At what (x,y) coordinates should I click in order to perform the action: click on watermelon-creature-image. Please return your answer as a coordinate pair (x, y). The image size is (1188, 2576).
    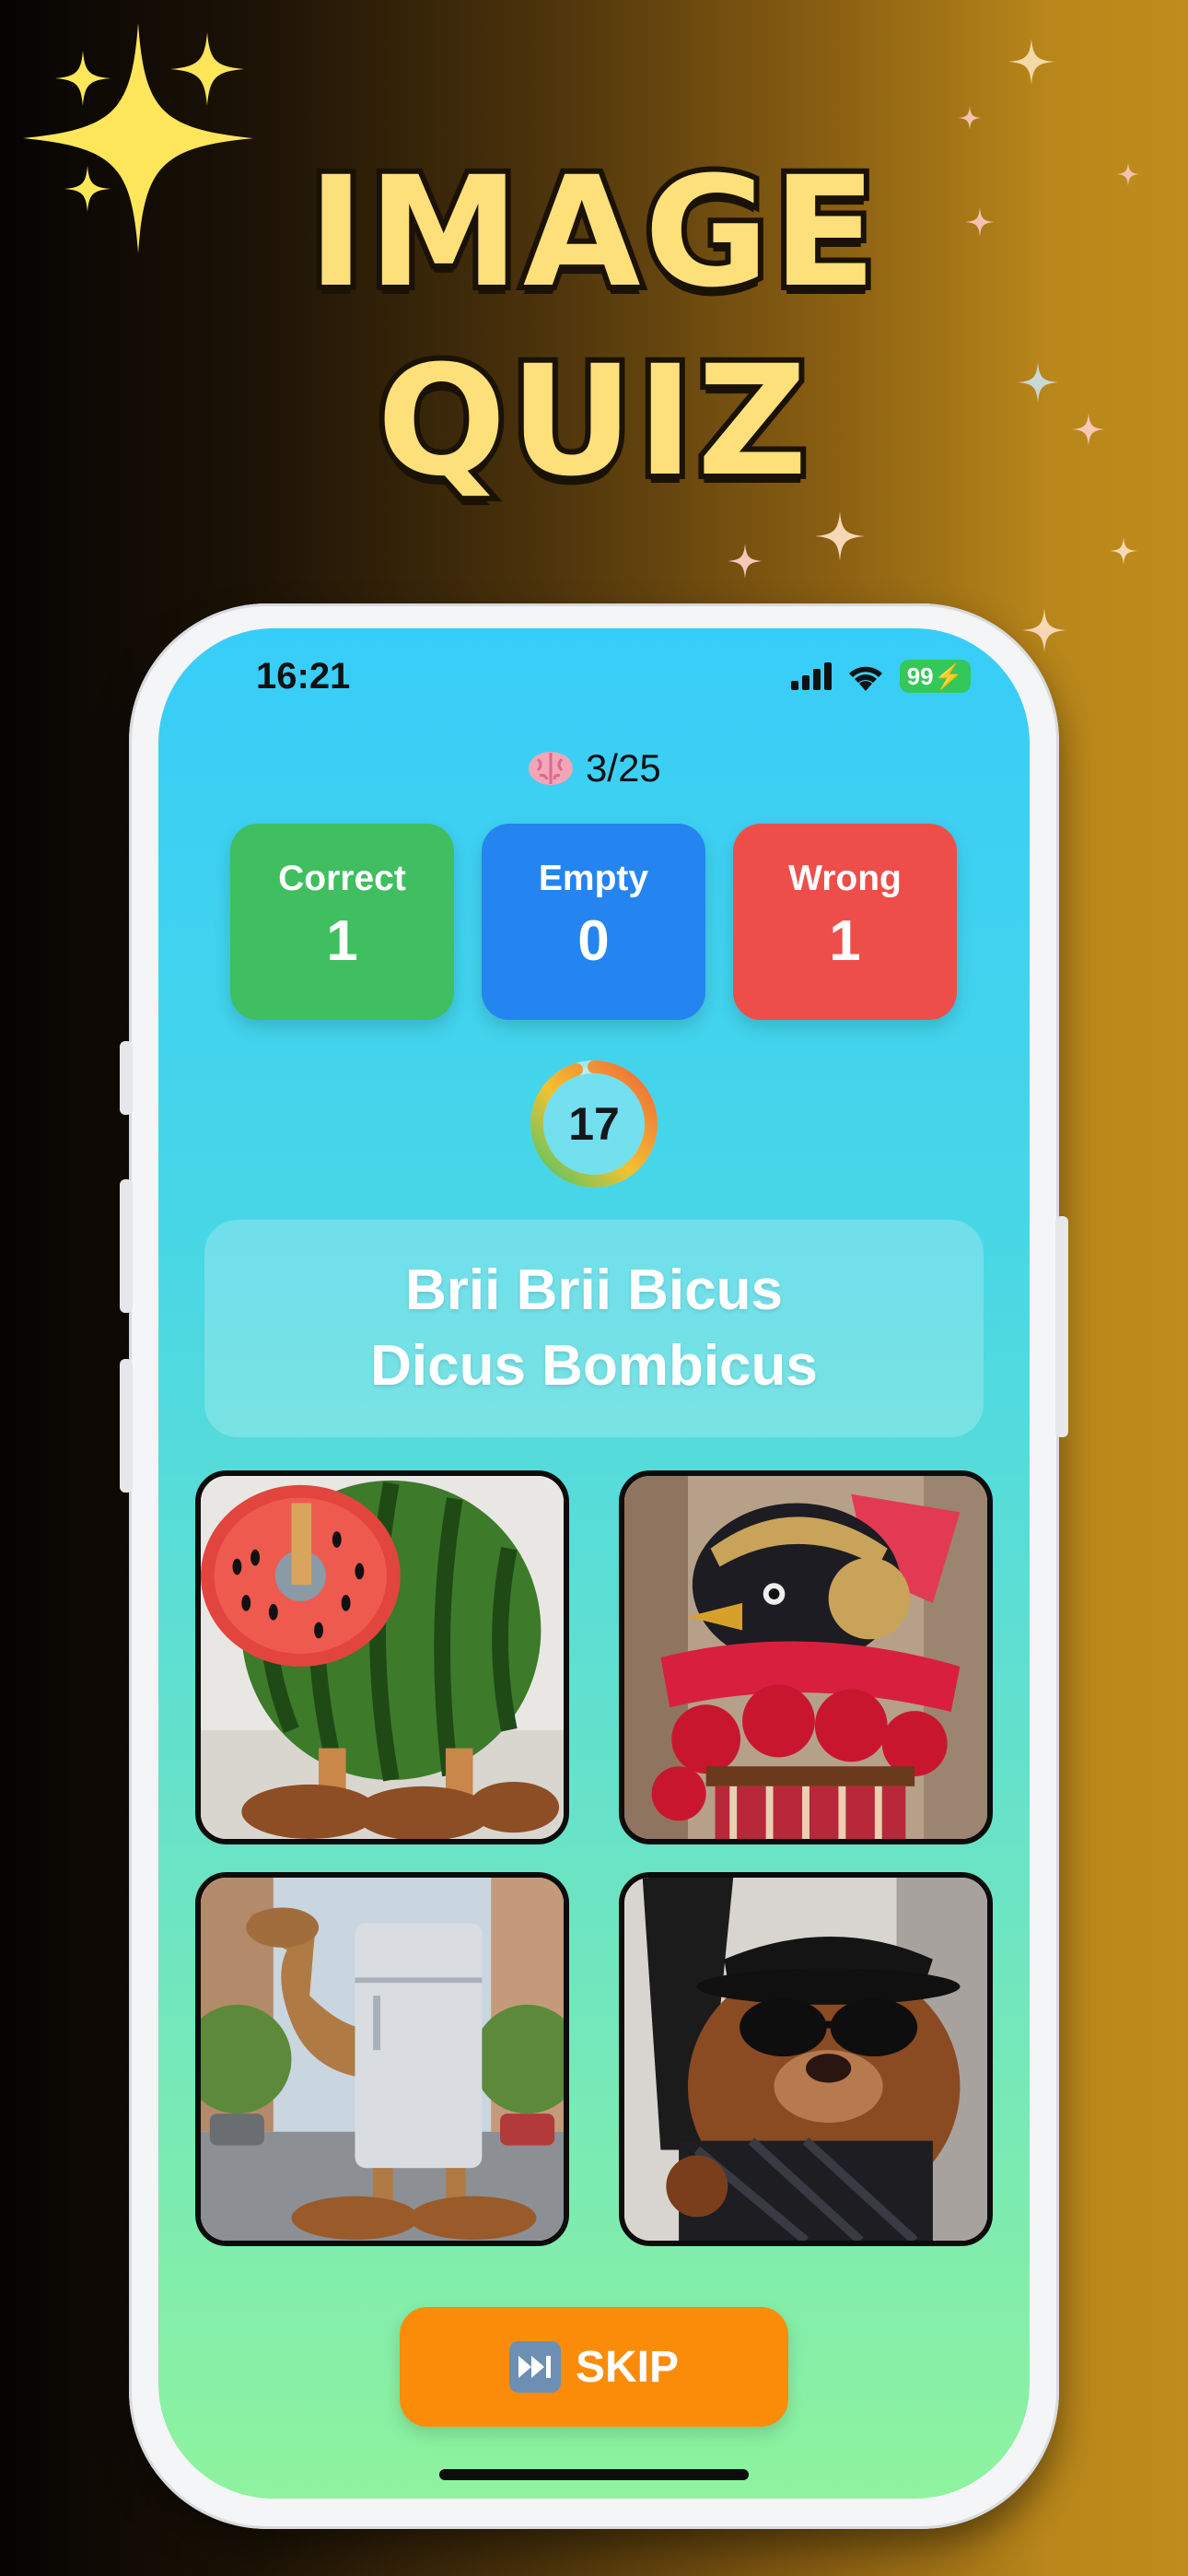
    Looking at the image, I should click on (382, 1657).